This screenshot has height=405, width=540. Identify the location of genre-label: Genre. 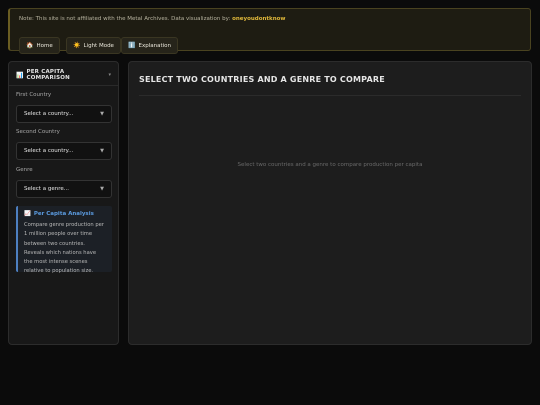
(24, 170).